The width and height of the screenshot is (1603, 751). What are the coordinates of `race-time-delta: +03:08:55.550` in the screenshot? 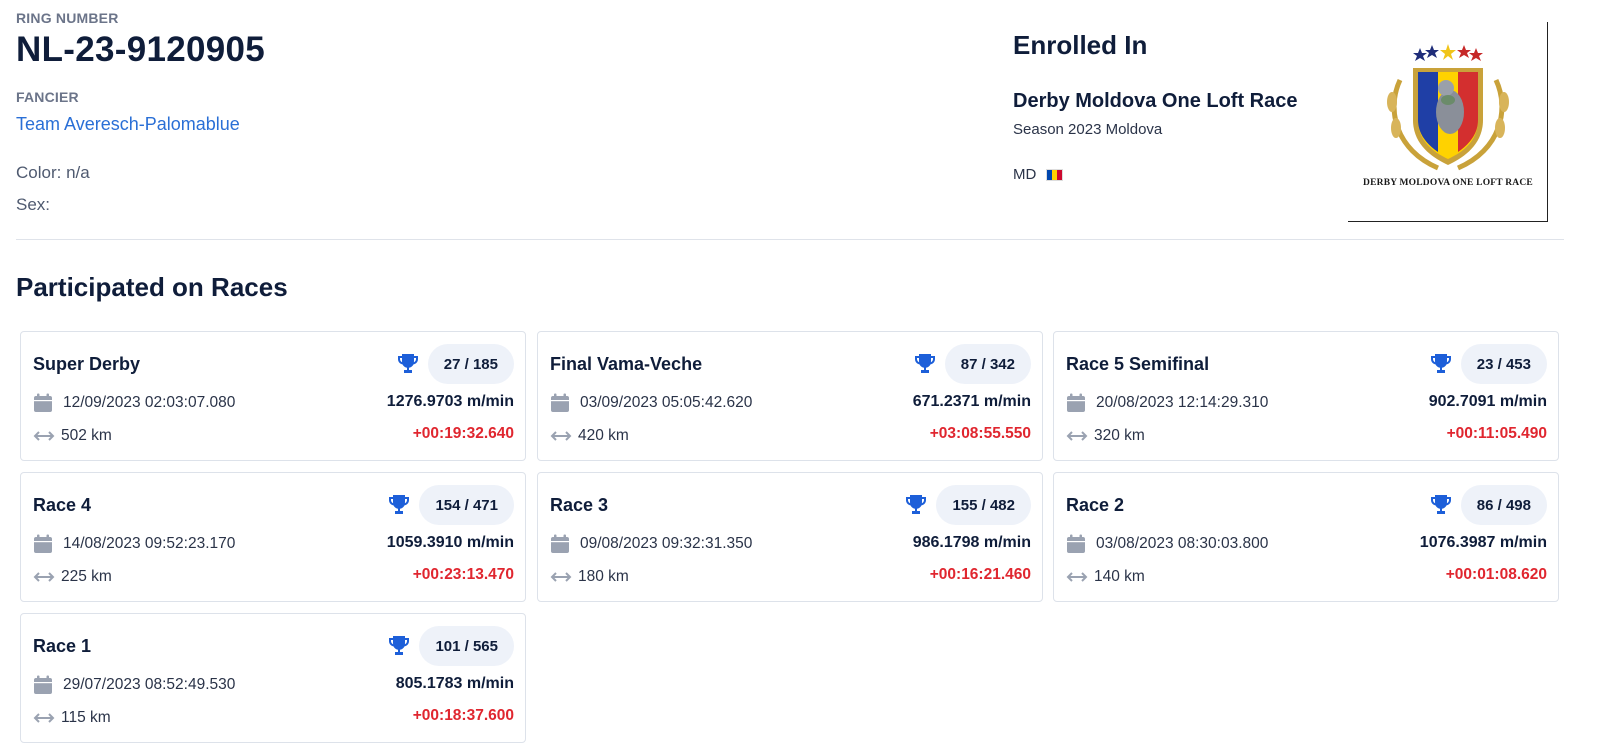 It's located at (980, 433).